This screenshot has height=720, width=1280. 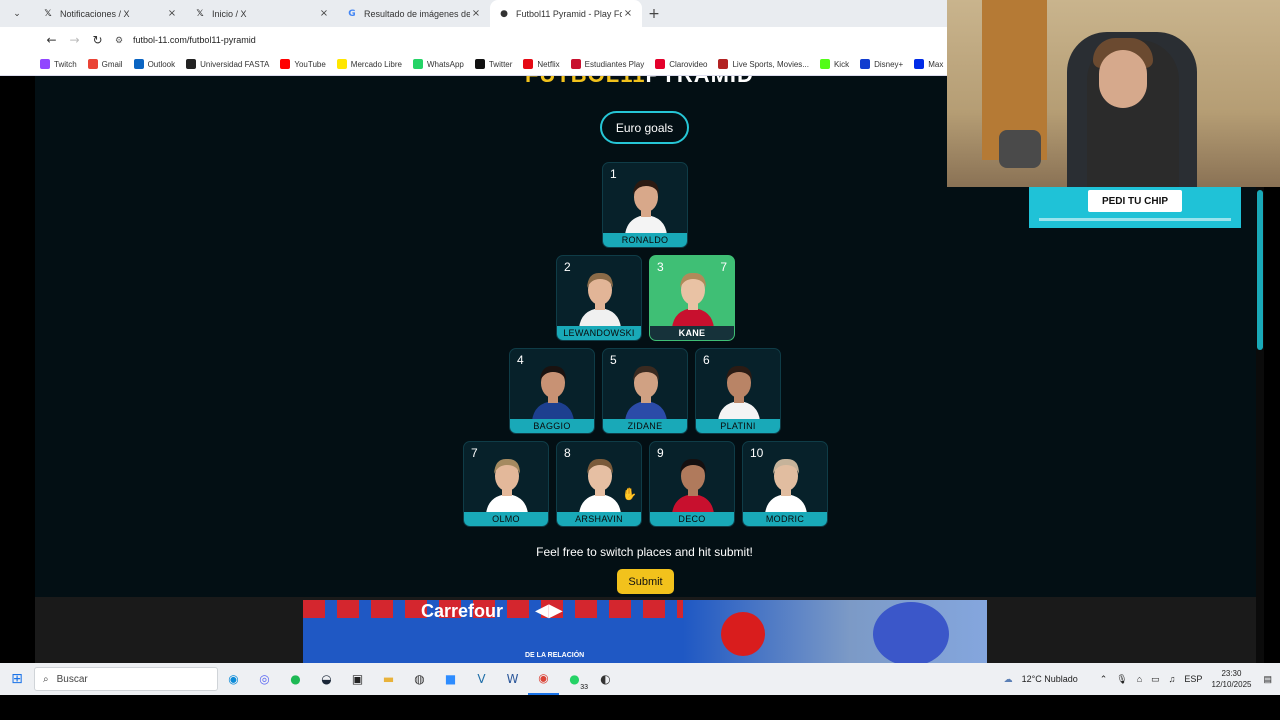 What do you see at coordinates (543, 679) in the screenshot?
I see `chrome-icon: ◉` at bounding box center [543, 679].